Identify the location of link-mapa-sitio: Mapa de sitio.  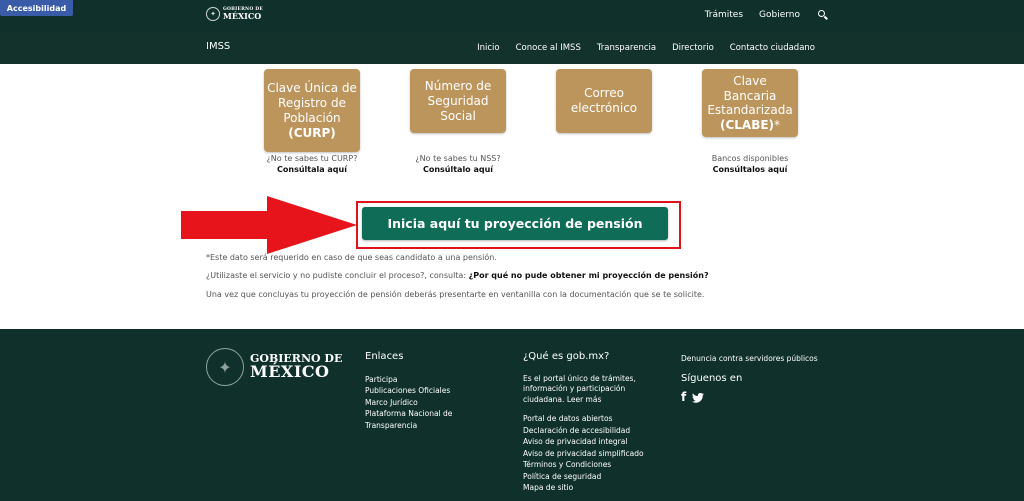
(588, 488).